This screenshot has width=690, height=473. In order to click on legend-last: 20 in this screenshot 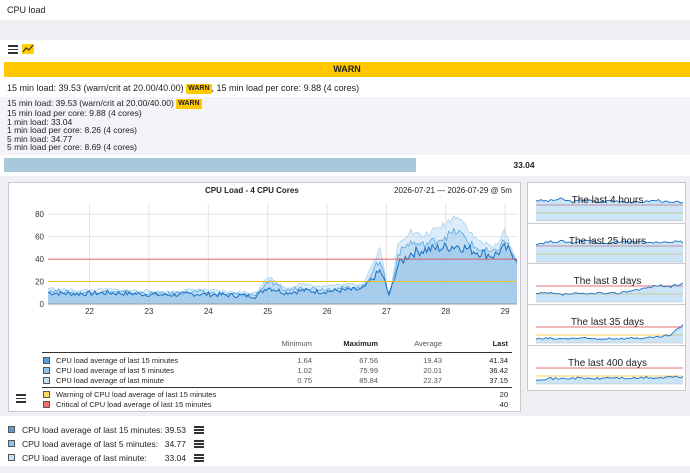, I will do `click(503, 394)`.